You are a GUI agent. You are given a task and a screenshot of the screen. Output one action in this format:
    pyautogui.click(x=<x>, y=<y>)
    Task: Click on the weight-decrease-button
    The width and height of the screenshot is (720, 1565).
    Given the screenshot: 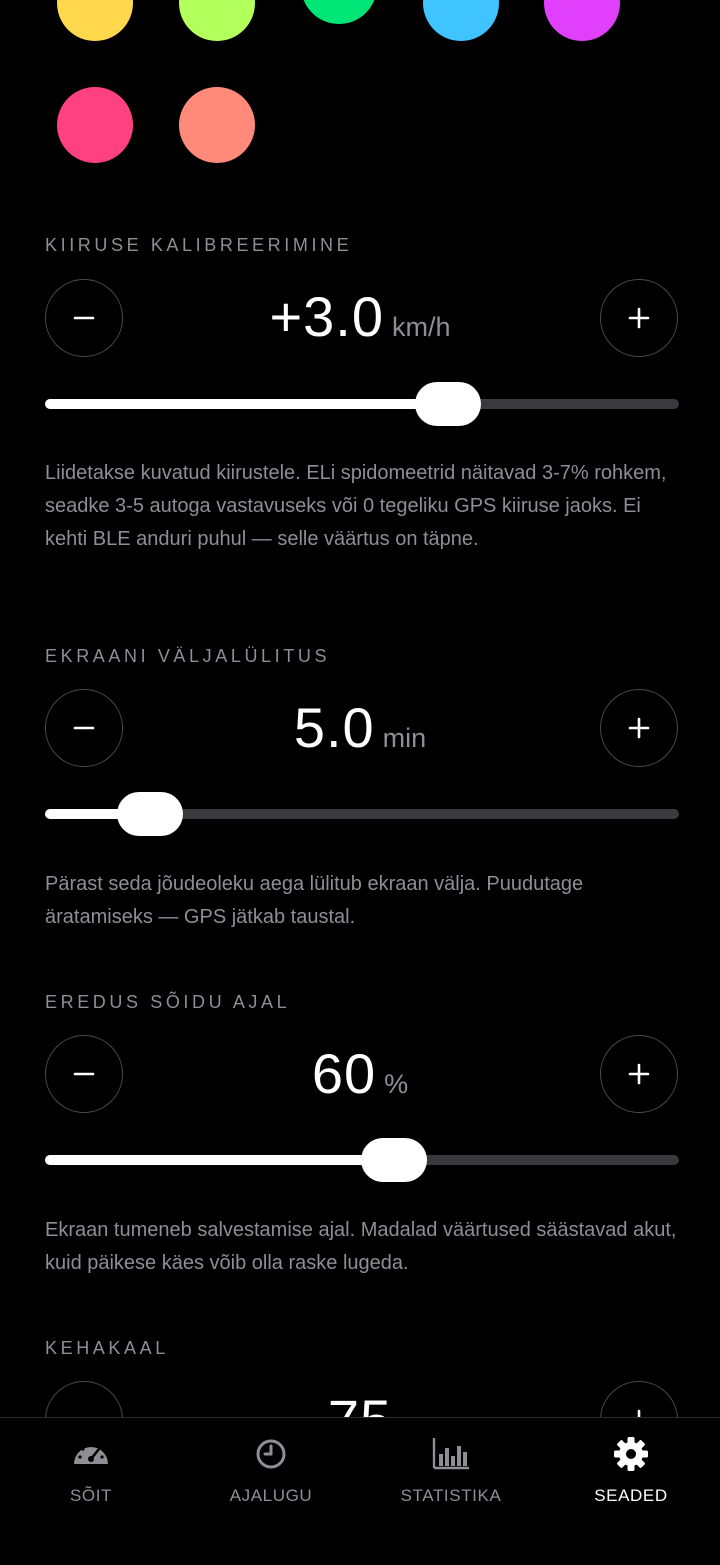 What is the action you would take?
    pyautogui.click(x=84, y=1399)
    